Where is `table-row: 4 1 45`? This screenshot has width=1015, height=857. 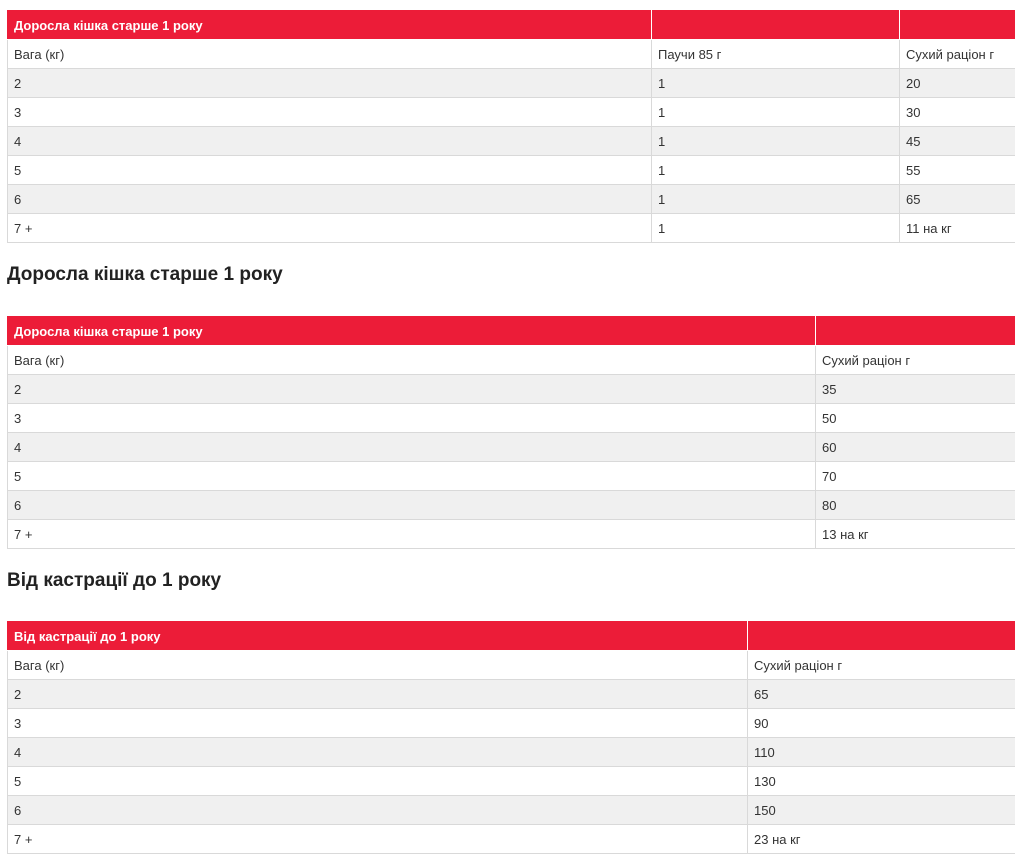 table-row: 4 1 45 is located at coordinates (511, 141).